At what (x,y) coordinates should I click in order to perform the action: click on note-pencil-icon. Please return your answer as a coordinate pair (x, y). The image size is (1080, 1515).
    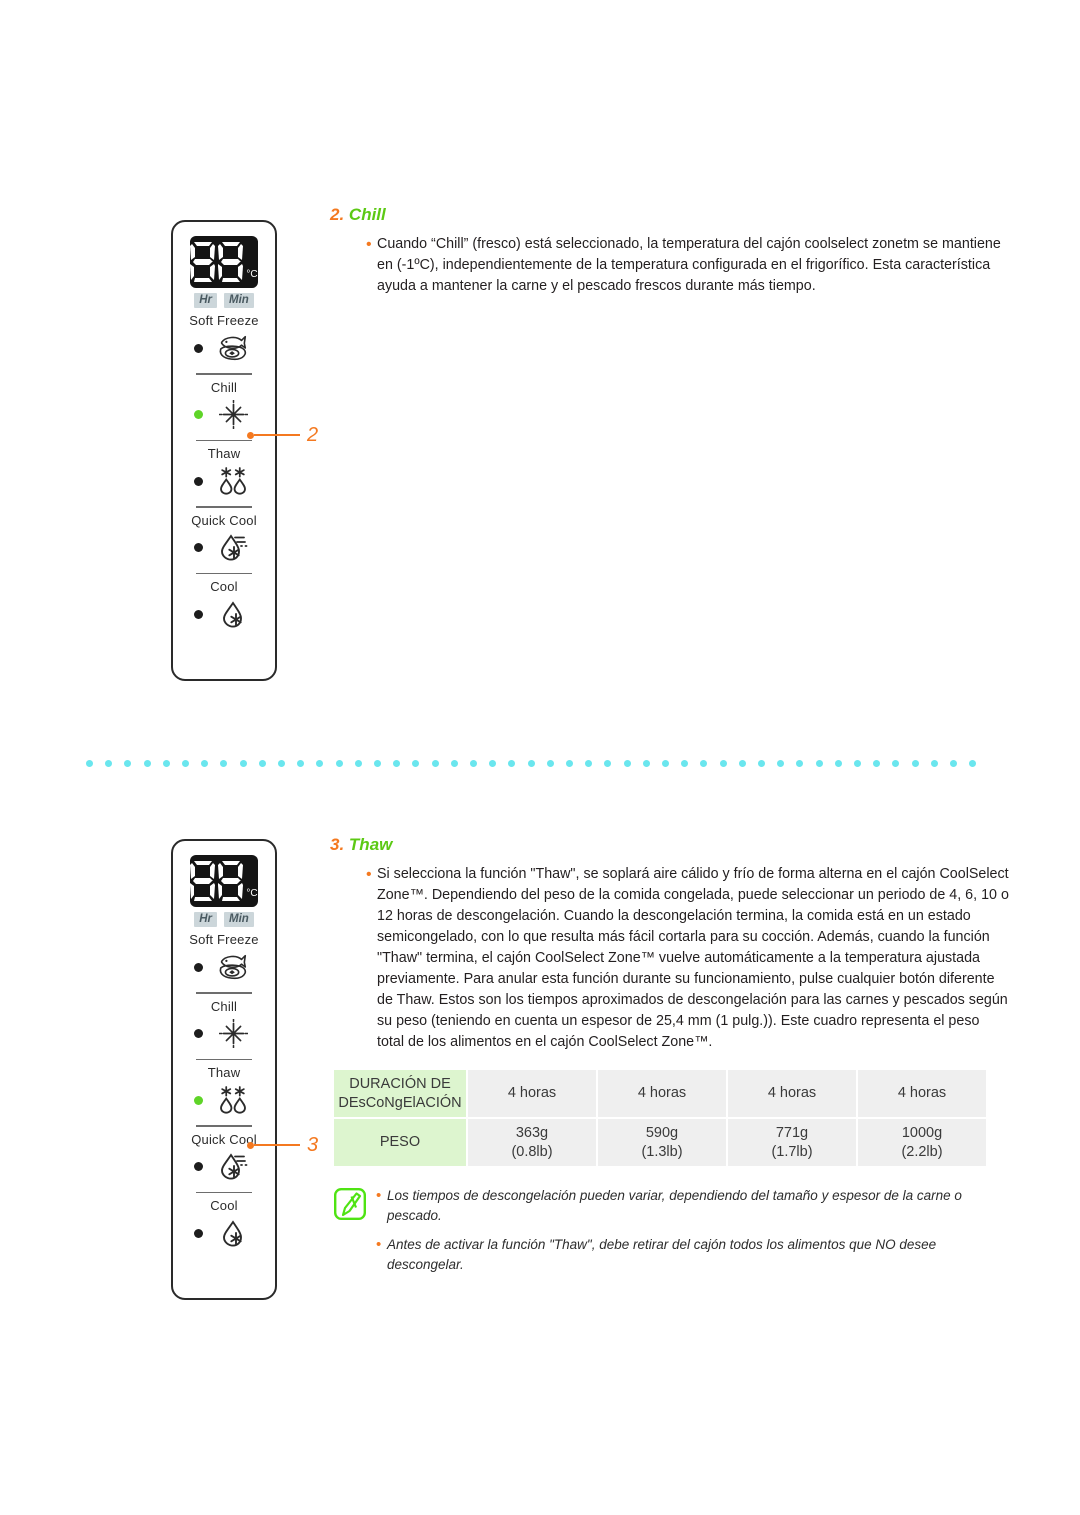
    Looking at the image, I should click on (355, 1205).